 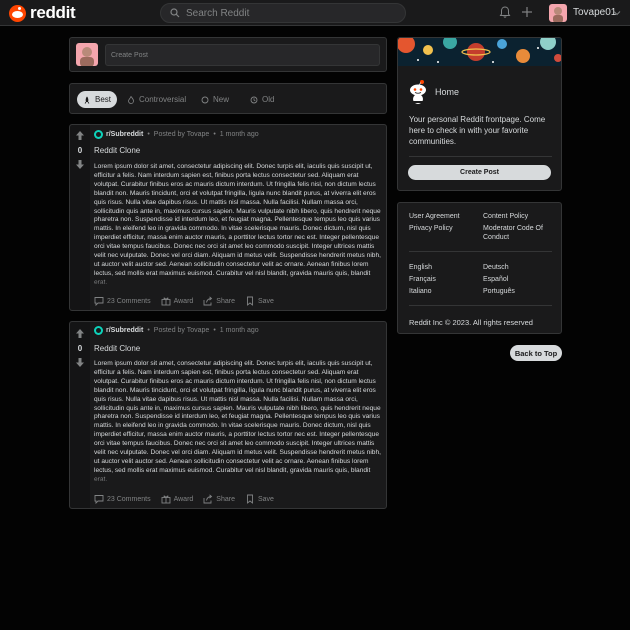 I want to click on create-post-input, so click(x=242, y=55).